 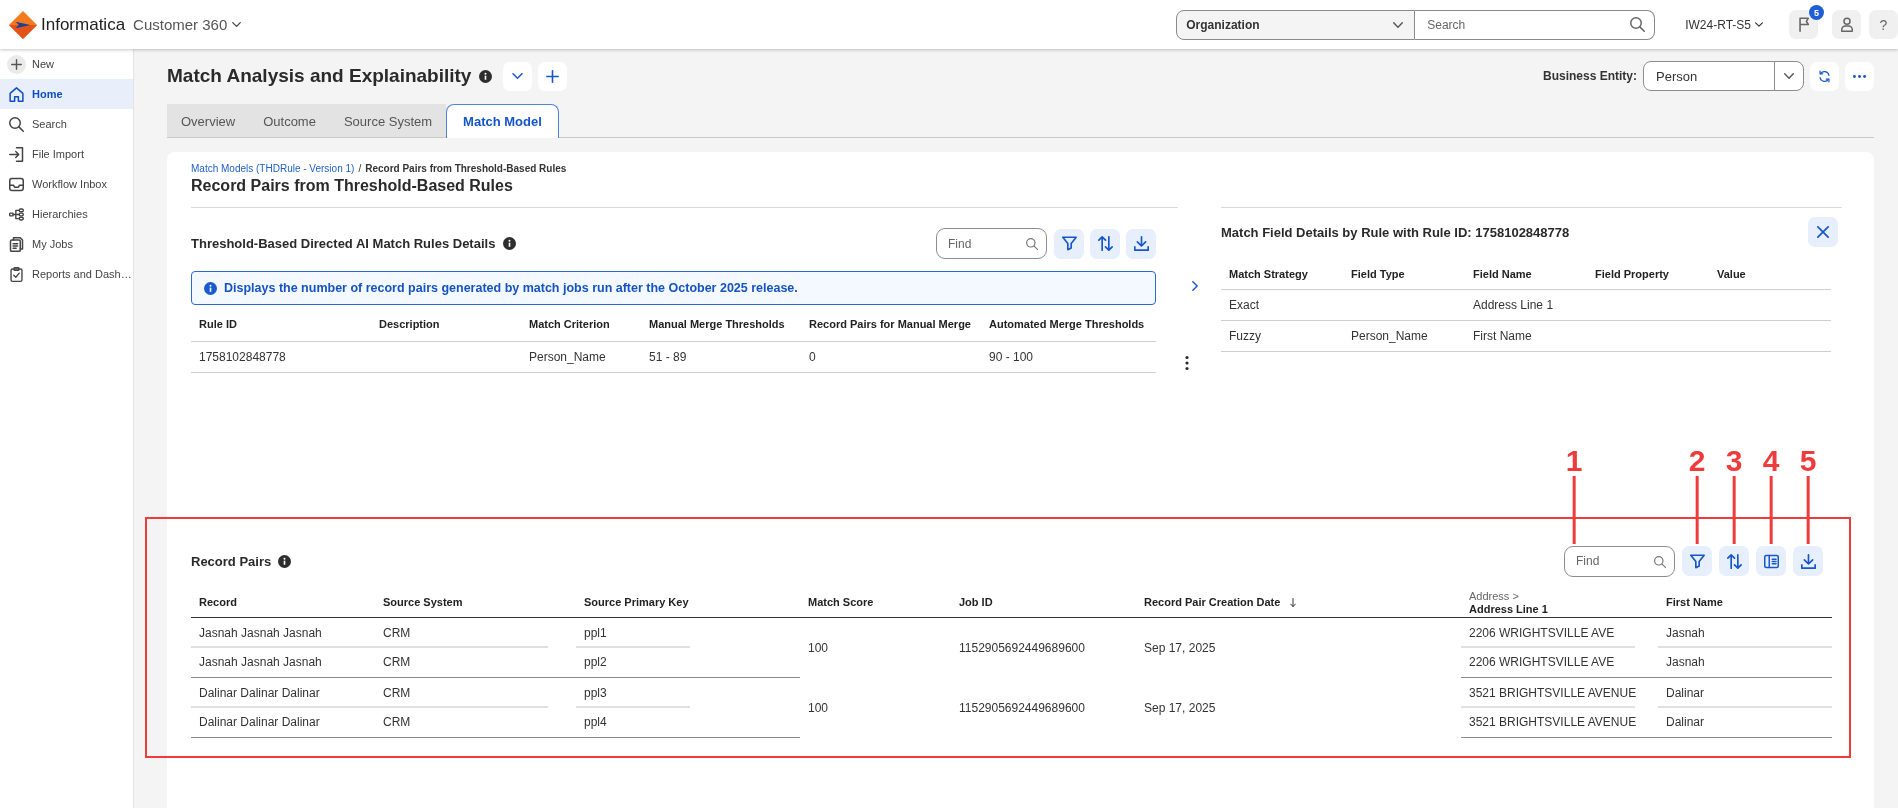 I want to click on table-cell: ppl4, so click(x=688, y=722).